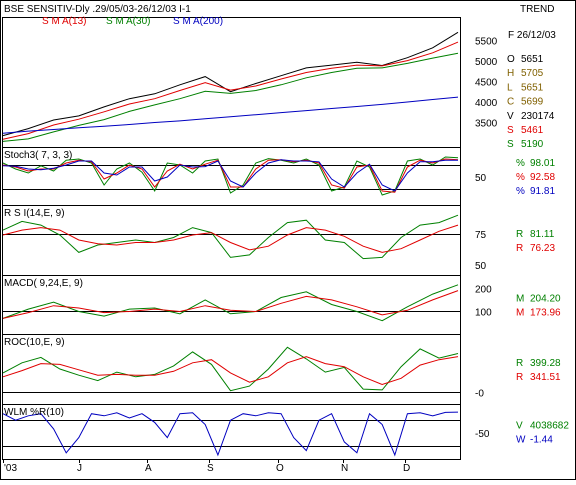 The width and height of the screenshot is (576, 485). What do you see at coordinates (481, 235) in the screenshot?
I see `y-tick-label: 75` at bounding box center [481, 235].